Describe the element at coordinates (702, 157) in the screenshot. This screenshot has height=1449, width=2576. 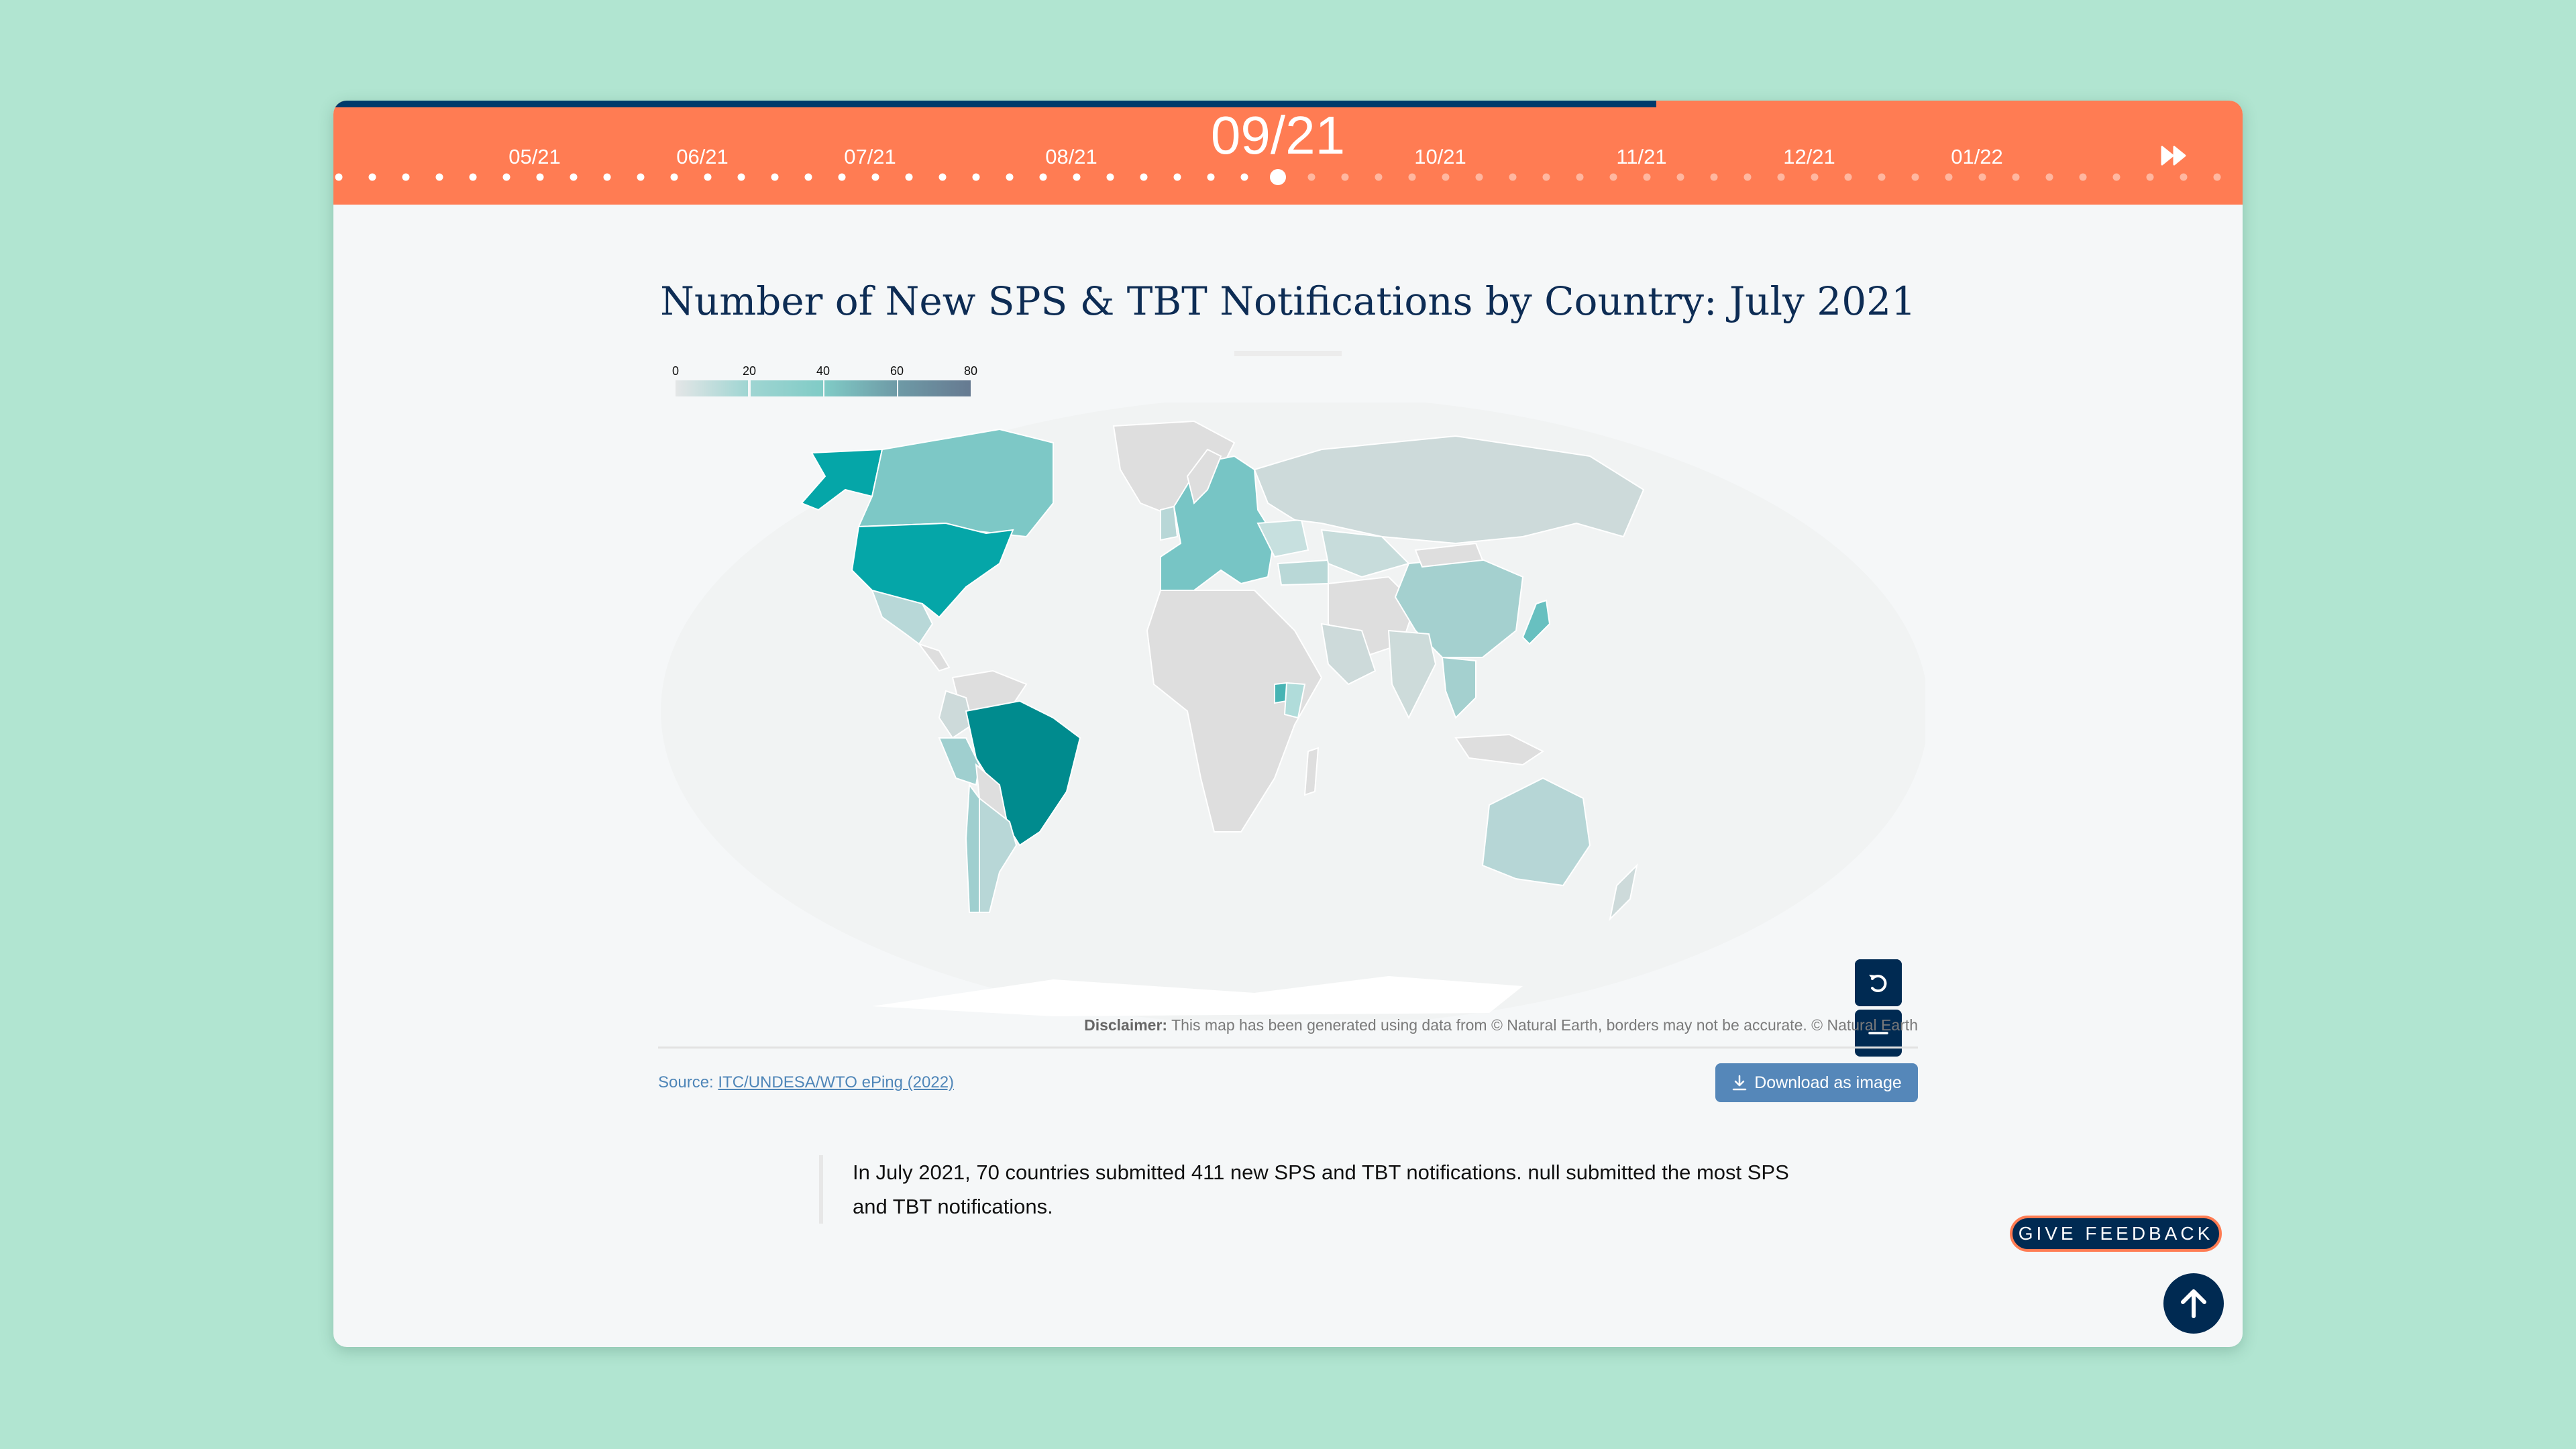
I see `timeline-month-label: 06/21` at that location.